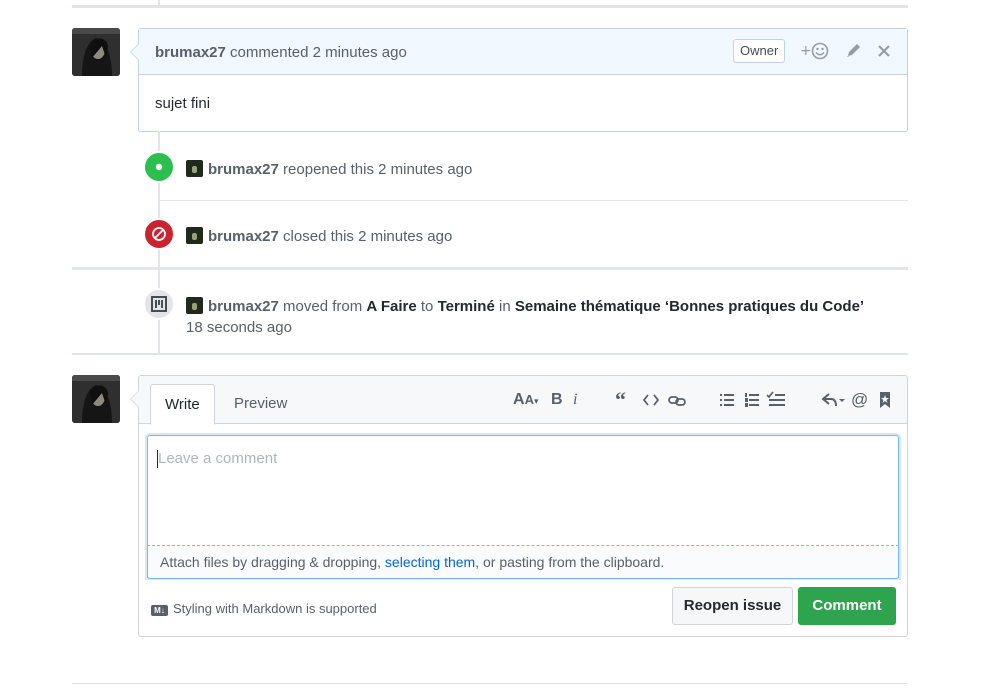 The image size is (998, 690). I want to click on dot-icon, so click(159, 167).